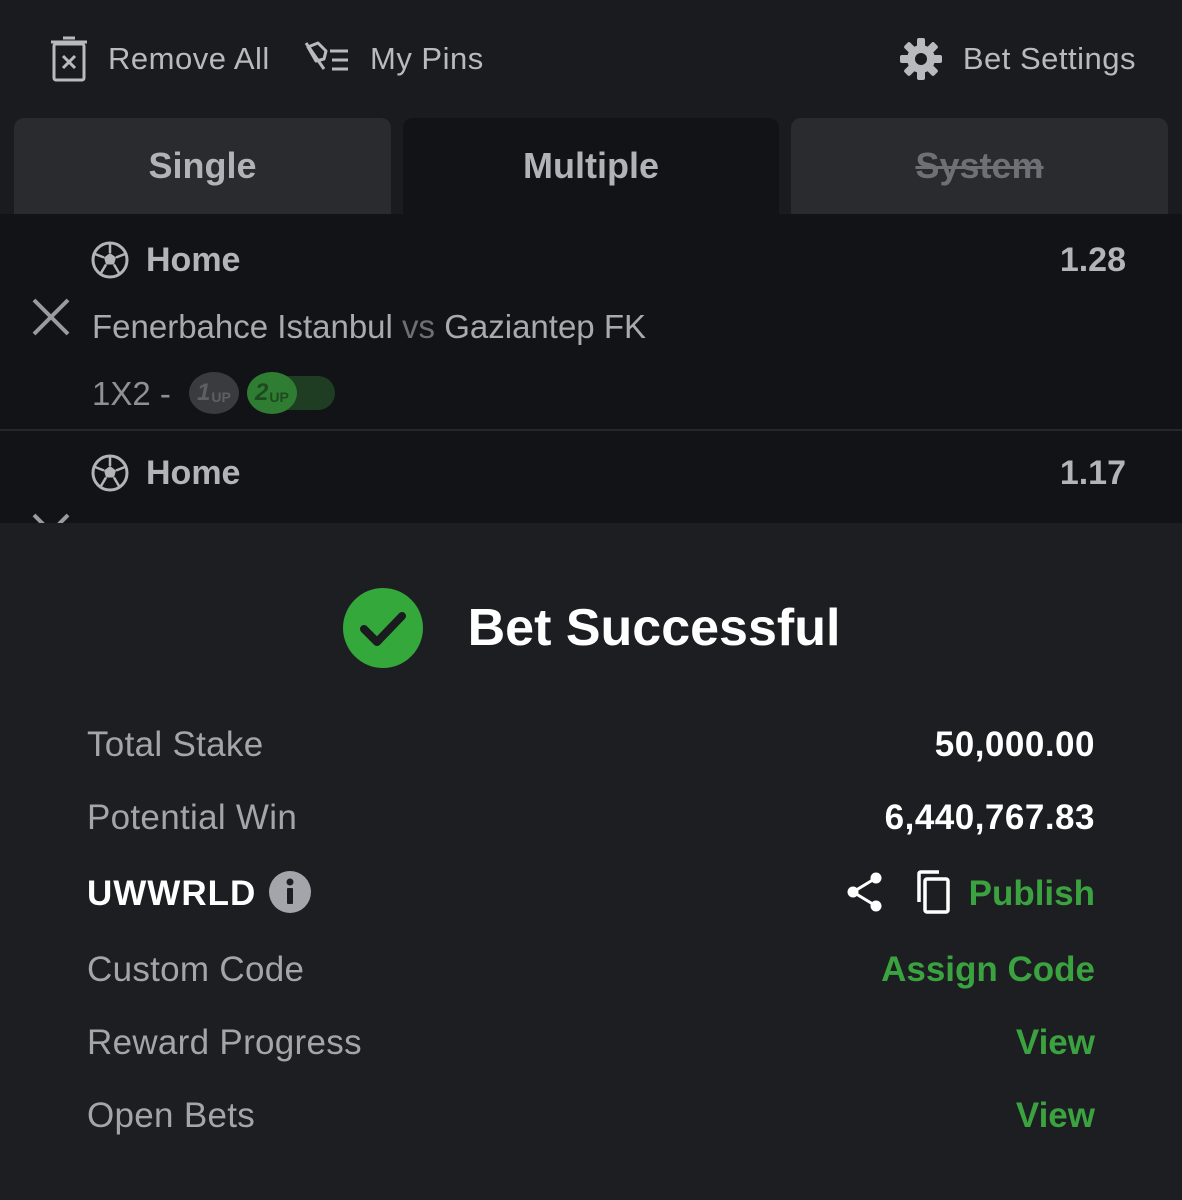  I want to click on pin-icon, so click(327, 59).